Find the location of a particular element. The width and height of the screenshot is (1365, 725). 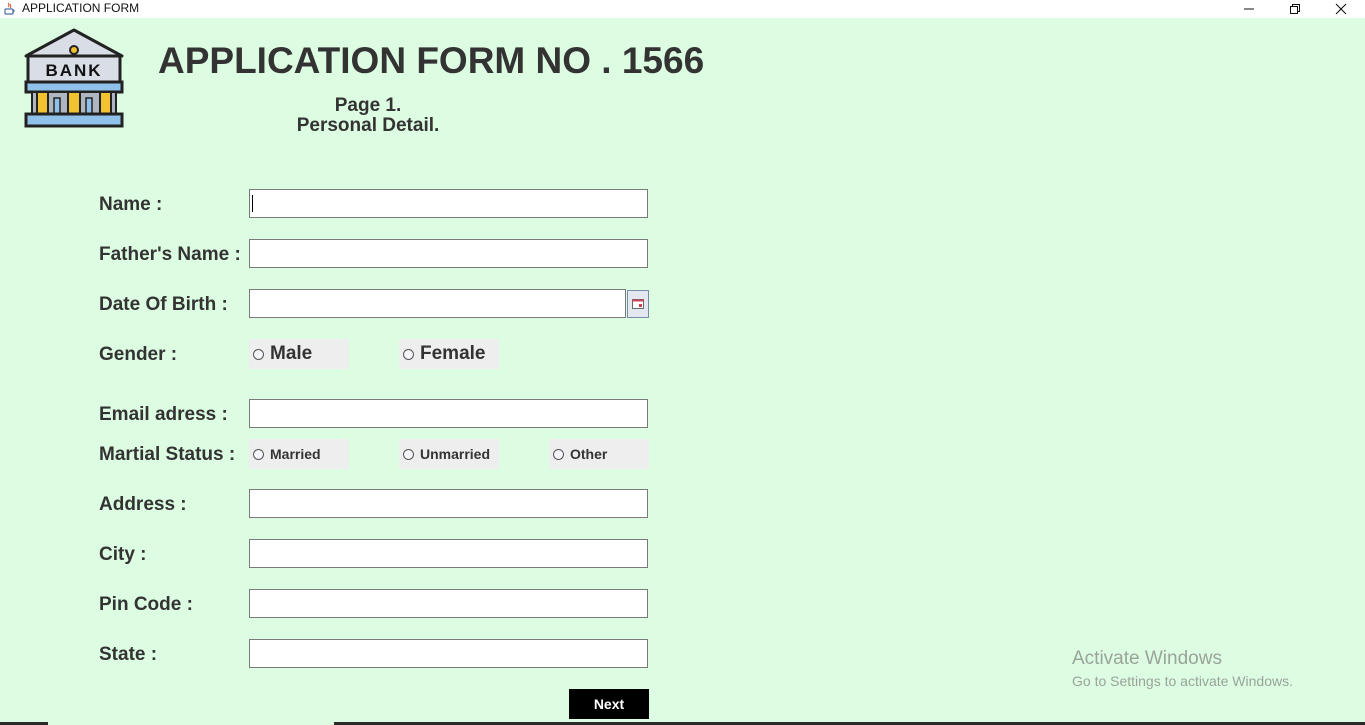

gender-female-radio: Female is located at coordinates (449, 354).